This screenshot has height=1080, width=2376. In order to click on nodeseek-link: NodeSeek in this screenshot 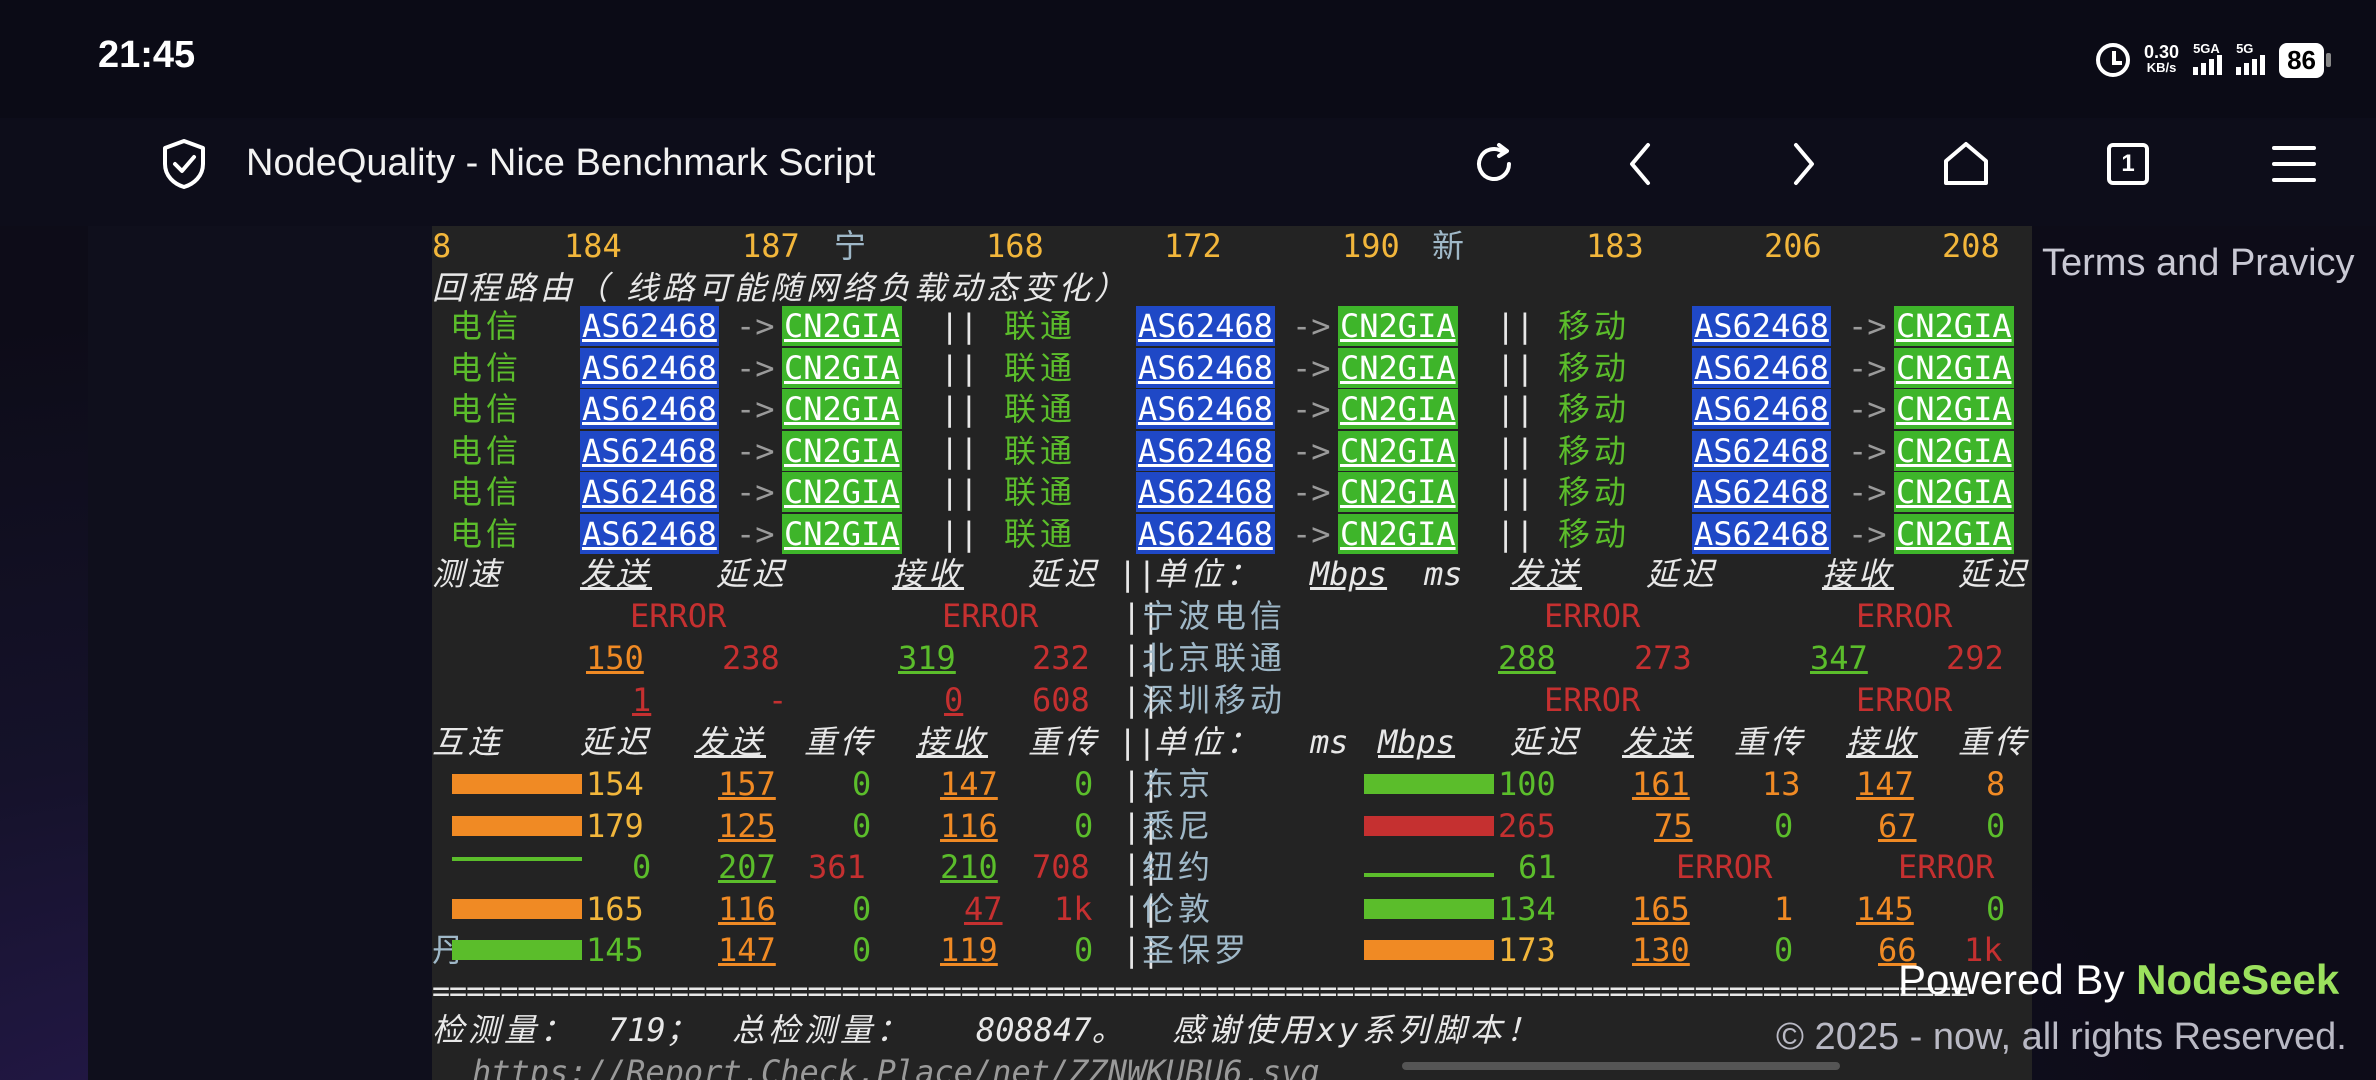, I will do `click(2237, 979)`.